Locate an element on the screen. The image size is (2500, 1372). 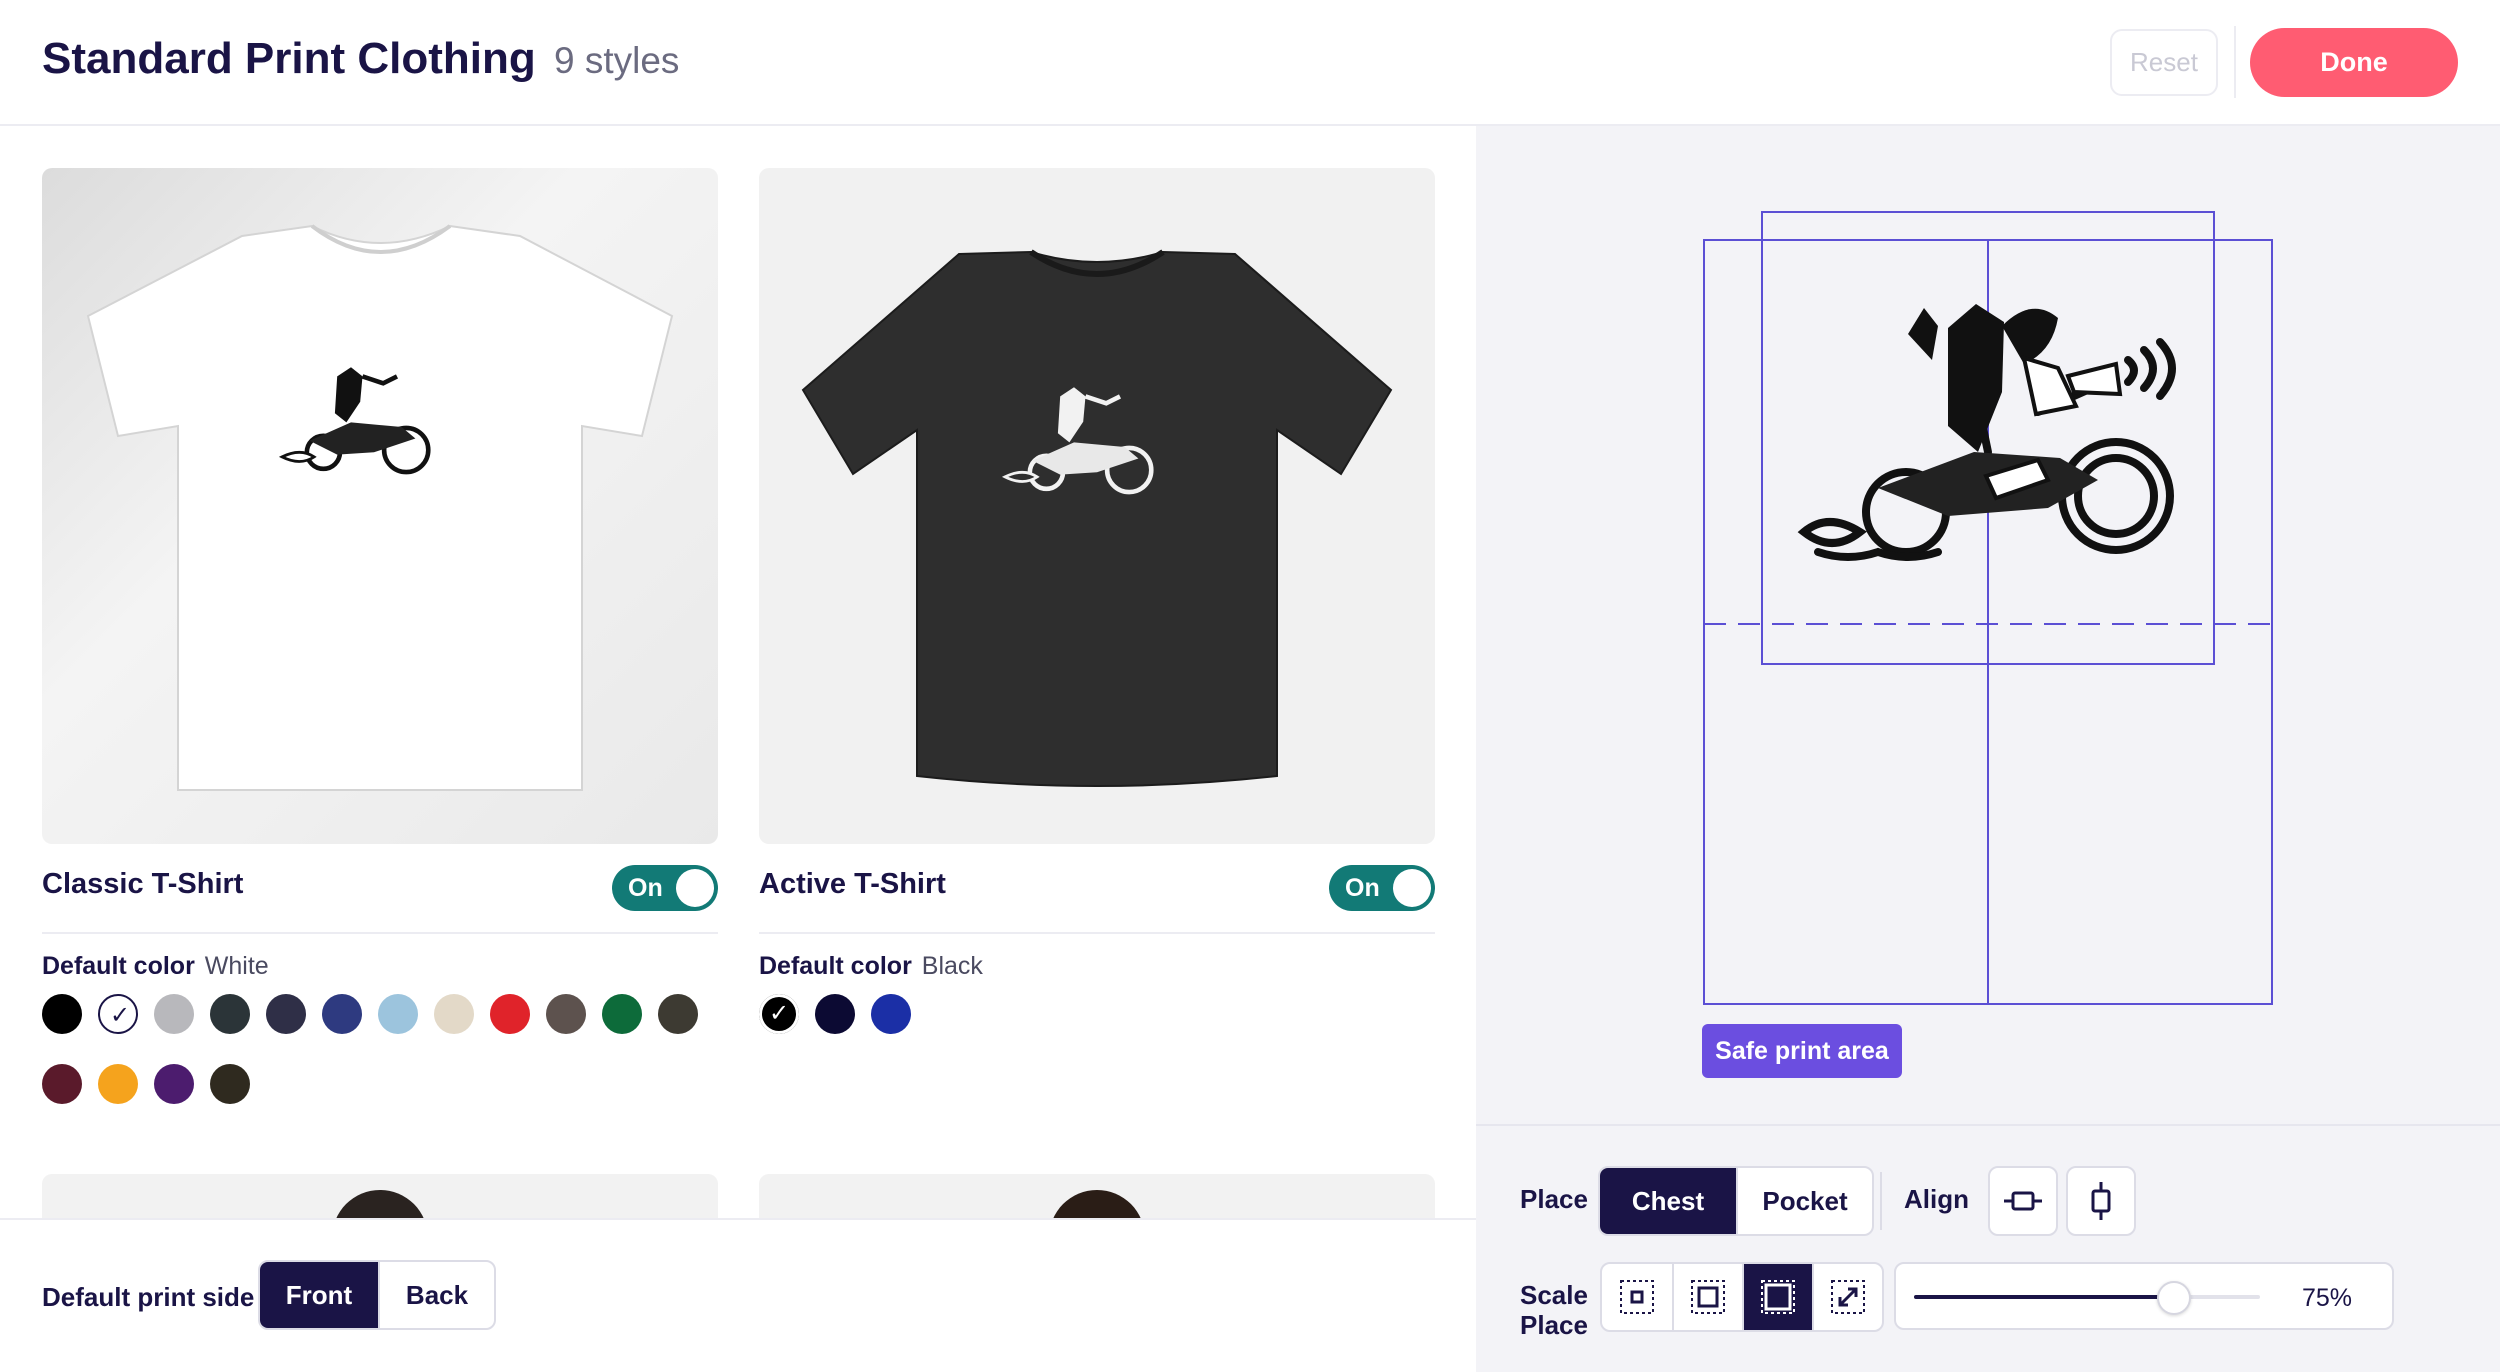
print-side-back: Back is located at coordinates (436, 1295).